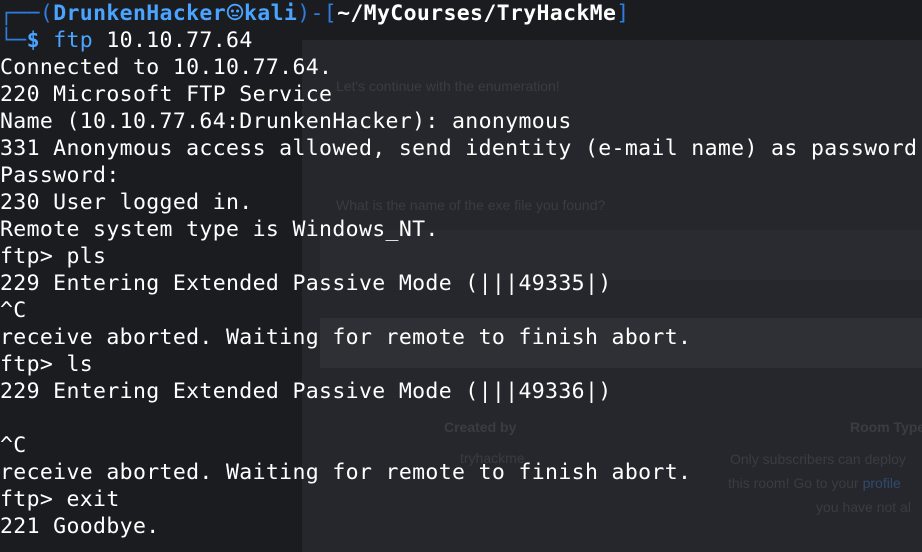 The width and height of the screenshot is (922, 552). I want to click on output-line-6: 230 User logged in., so click(126, 202).